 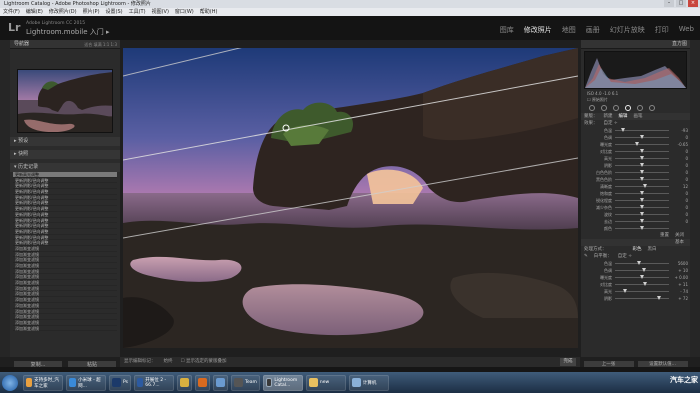 What do you see at coordinates (611, 123) in the screenshot?
I see `effect-preset-dropdown: 自定 ÷` at bounding box center [611, 123].